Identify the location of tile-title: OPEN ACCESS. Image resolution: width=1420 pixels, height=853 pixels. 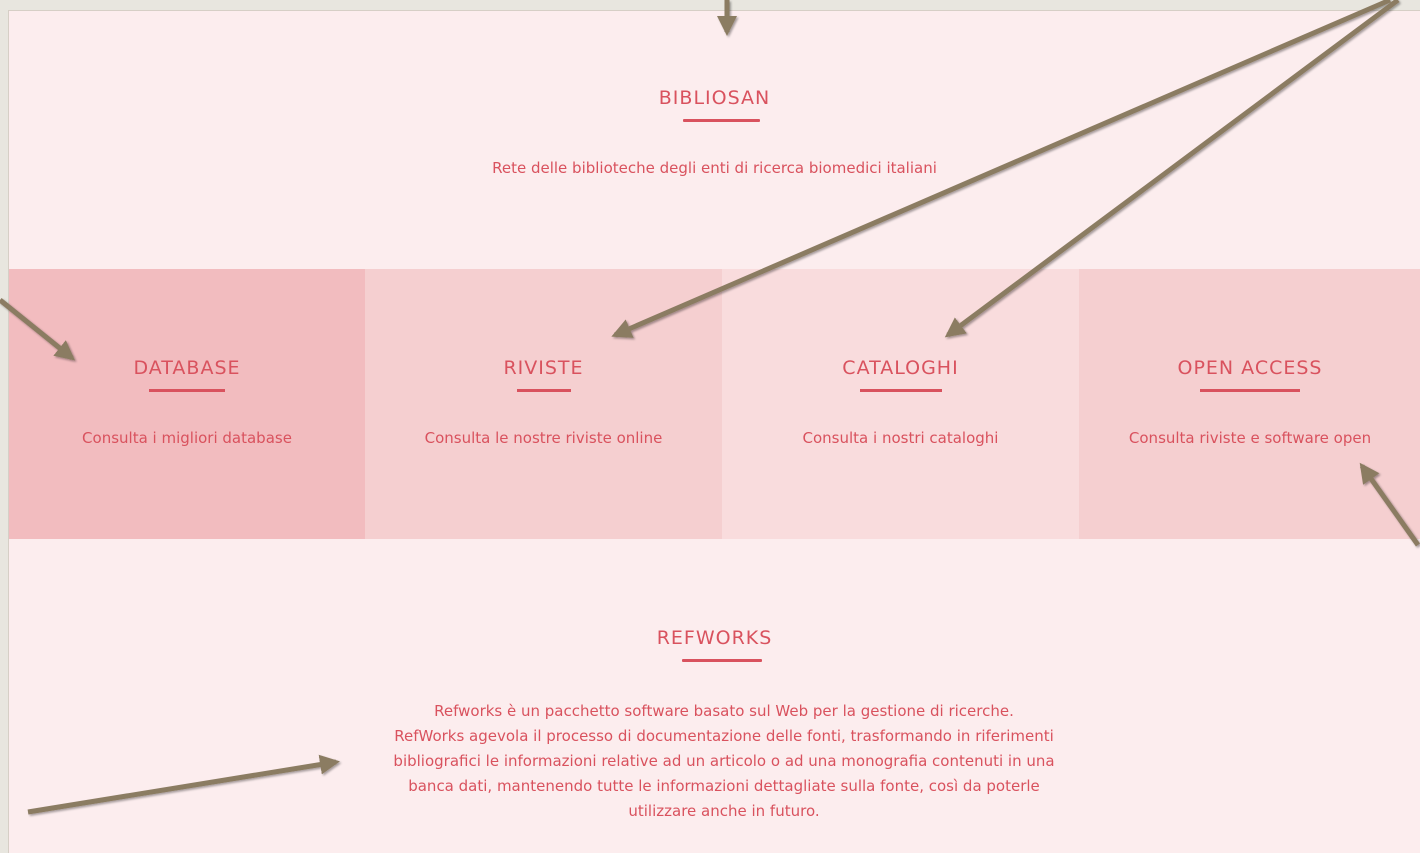
(1250, 368).